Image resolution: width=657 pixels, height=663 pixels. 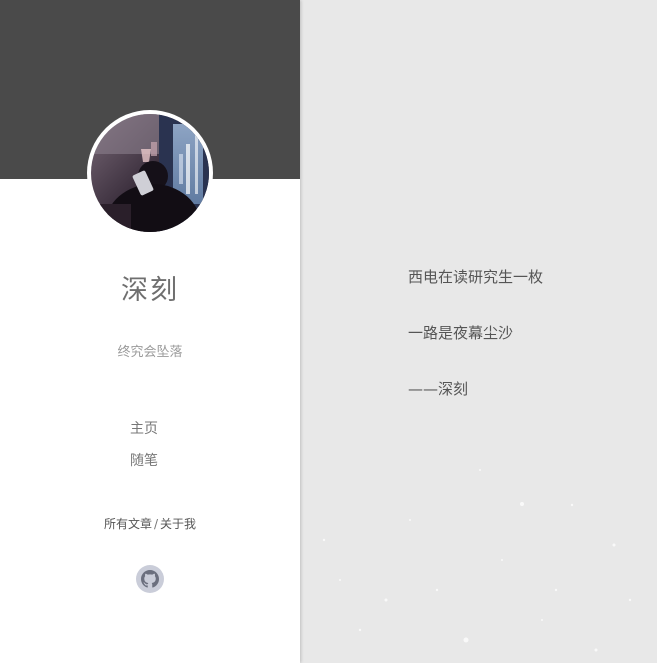 I want to click on intro-line: 西电在读研究生一枚, so click(x=476, y=277).